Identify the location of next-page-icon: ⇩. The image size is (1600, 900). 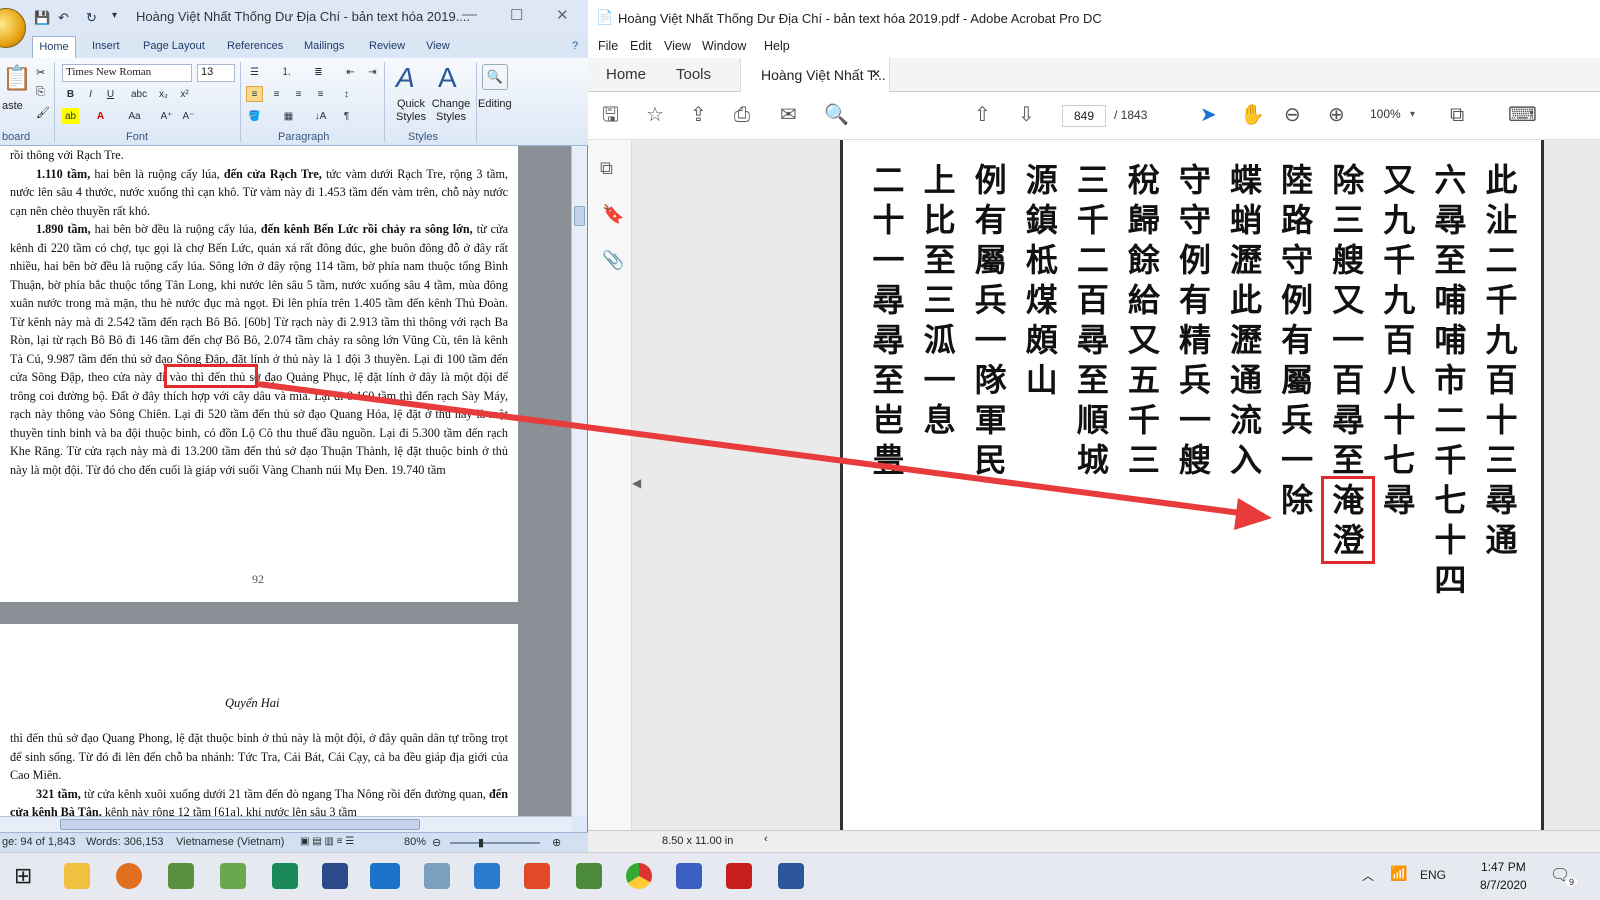
(1026, 115).